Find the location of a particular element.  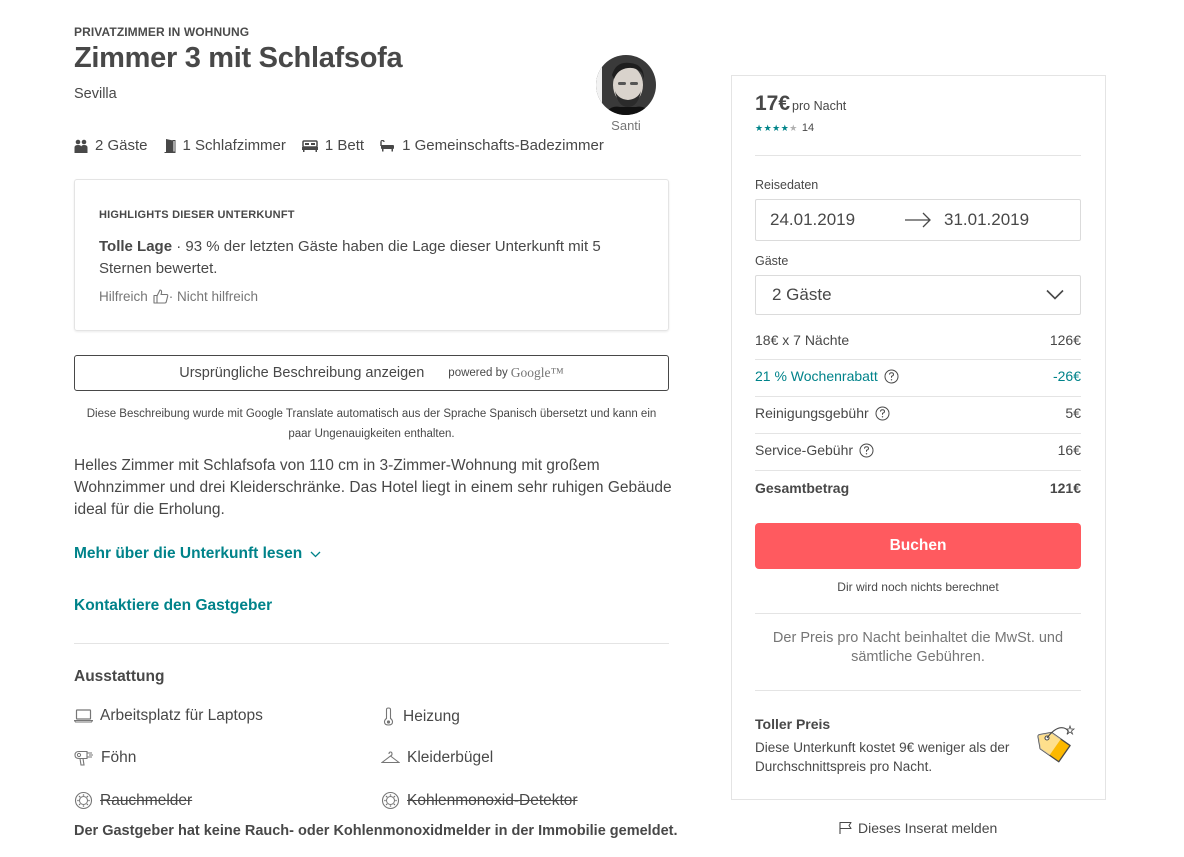

co-detector-icon is located at coordinates (390, 800).